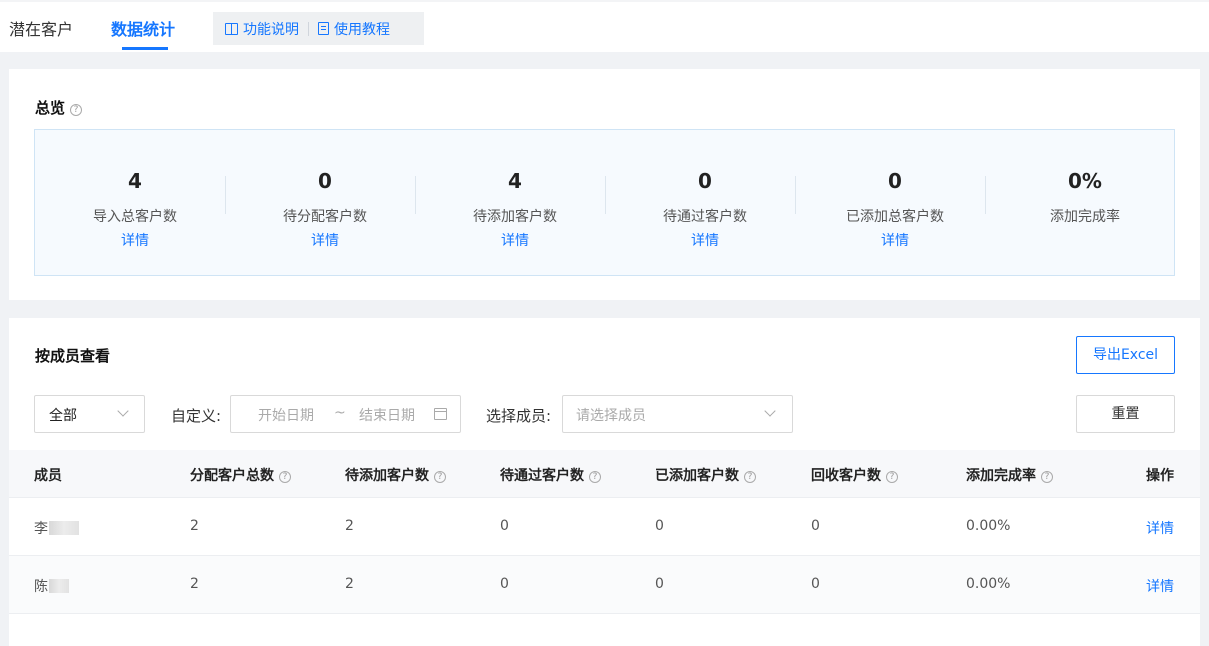 This screenshot has width=1209, height=646. What do you see at coordinates (73, 356) in the screenshot?
I see `member-view-title: 按成员查看` at bounding box center [73, 356].